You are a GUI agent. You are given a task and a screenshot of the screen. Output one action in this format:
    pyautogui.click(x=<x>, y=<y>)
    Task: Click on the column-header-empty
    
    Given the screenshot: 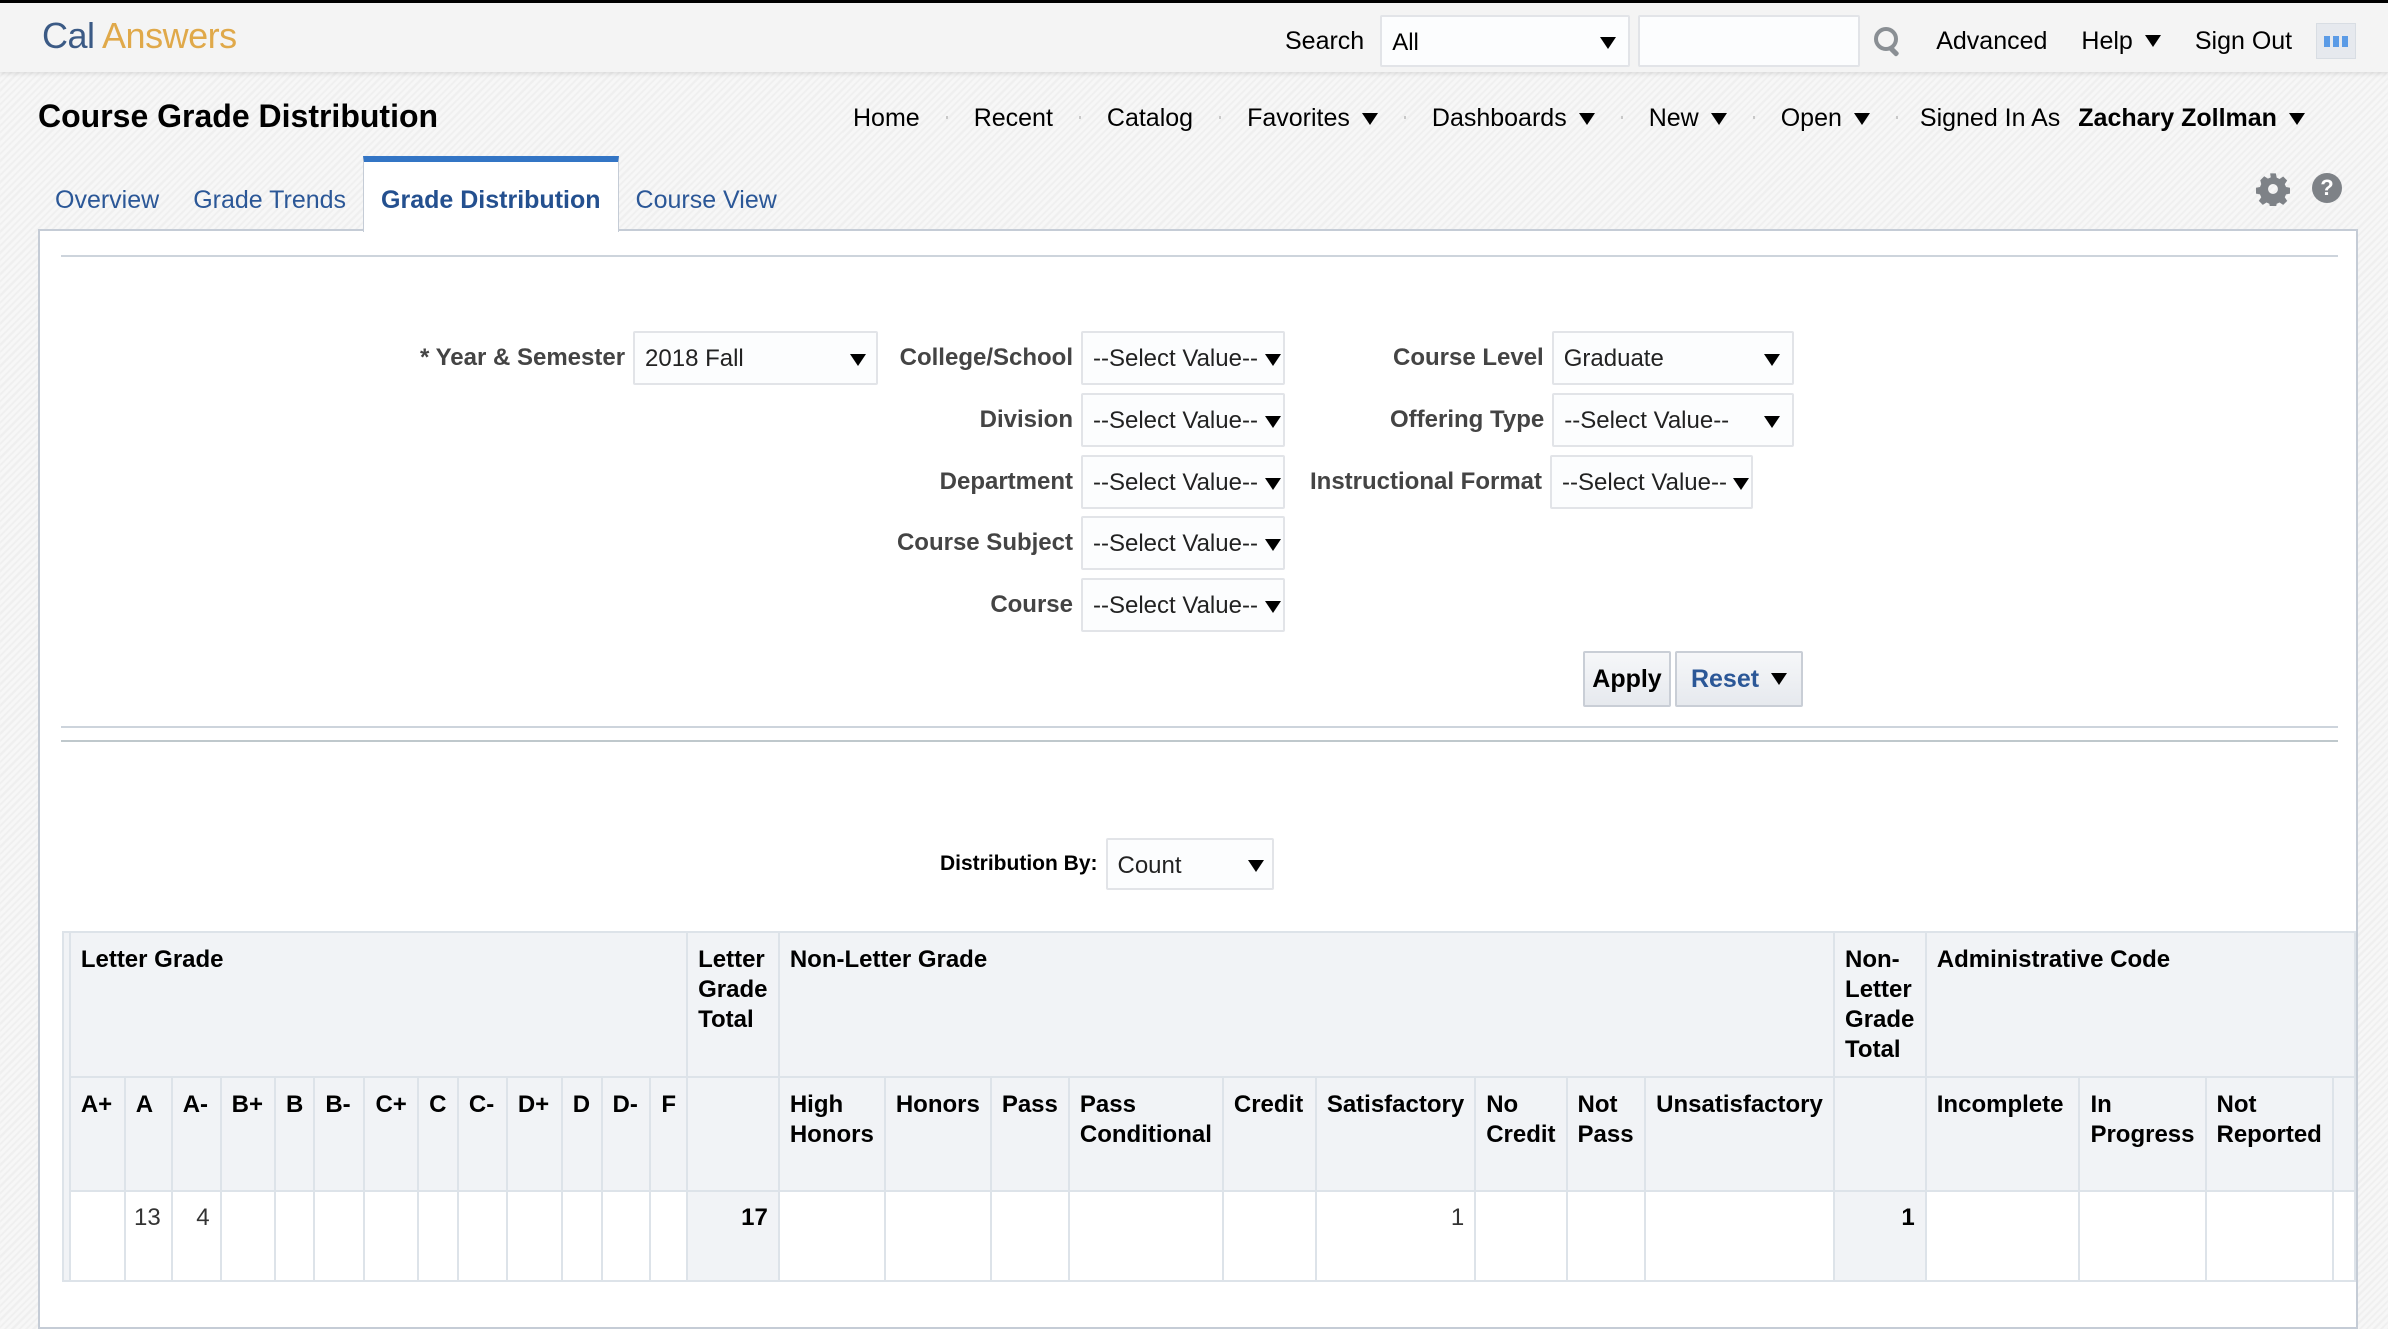 What is the action you would take?
    pyautogui.click(x=733, y=1134)
    